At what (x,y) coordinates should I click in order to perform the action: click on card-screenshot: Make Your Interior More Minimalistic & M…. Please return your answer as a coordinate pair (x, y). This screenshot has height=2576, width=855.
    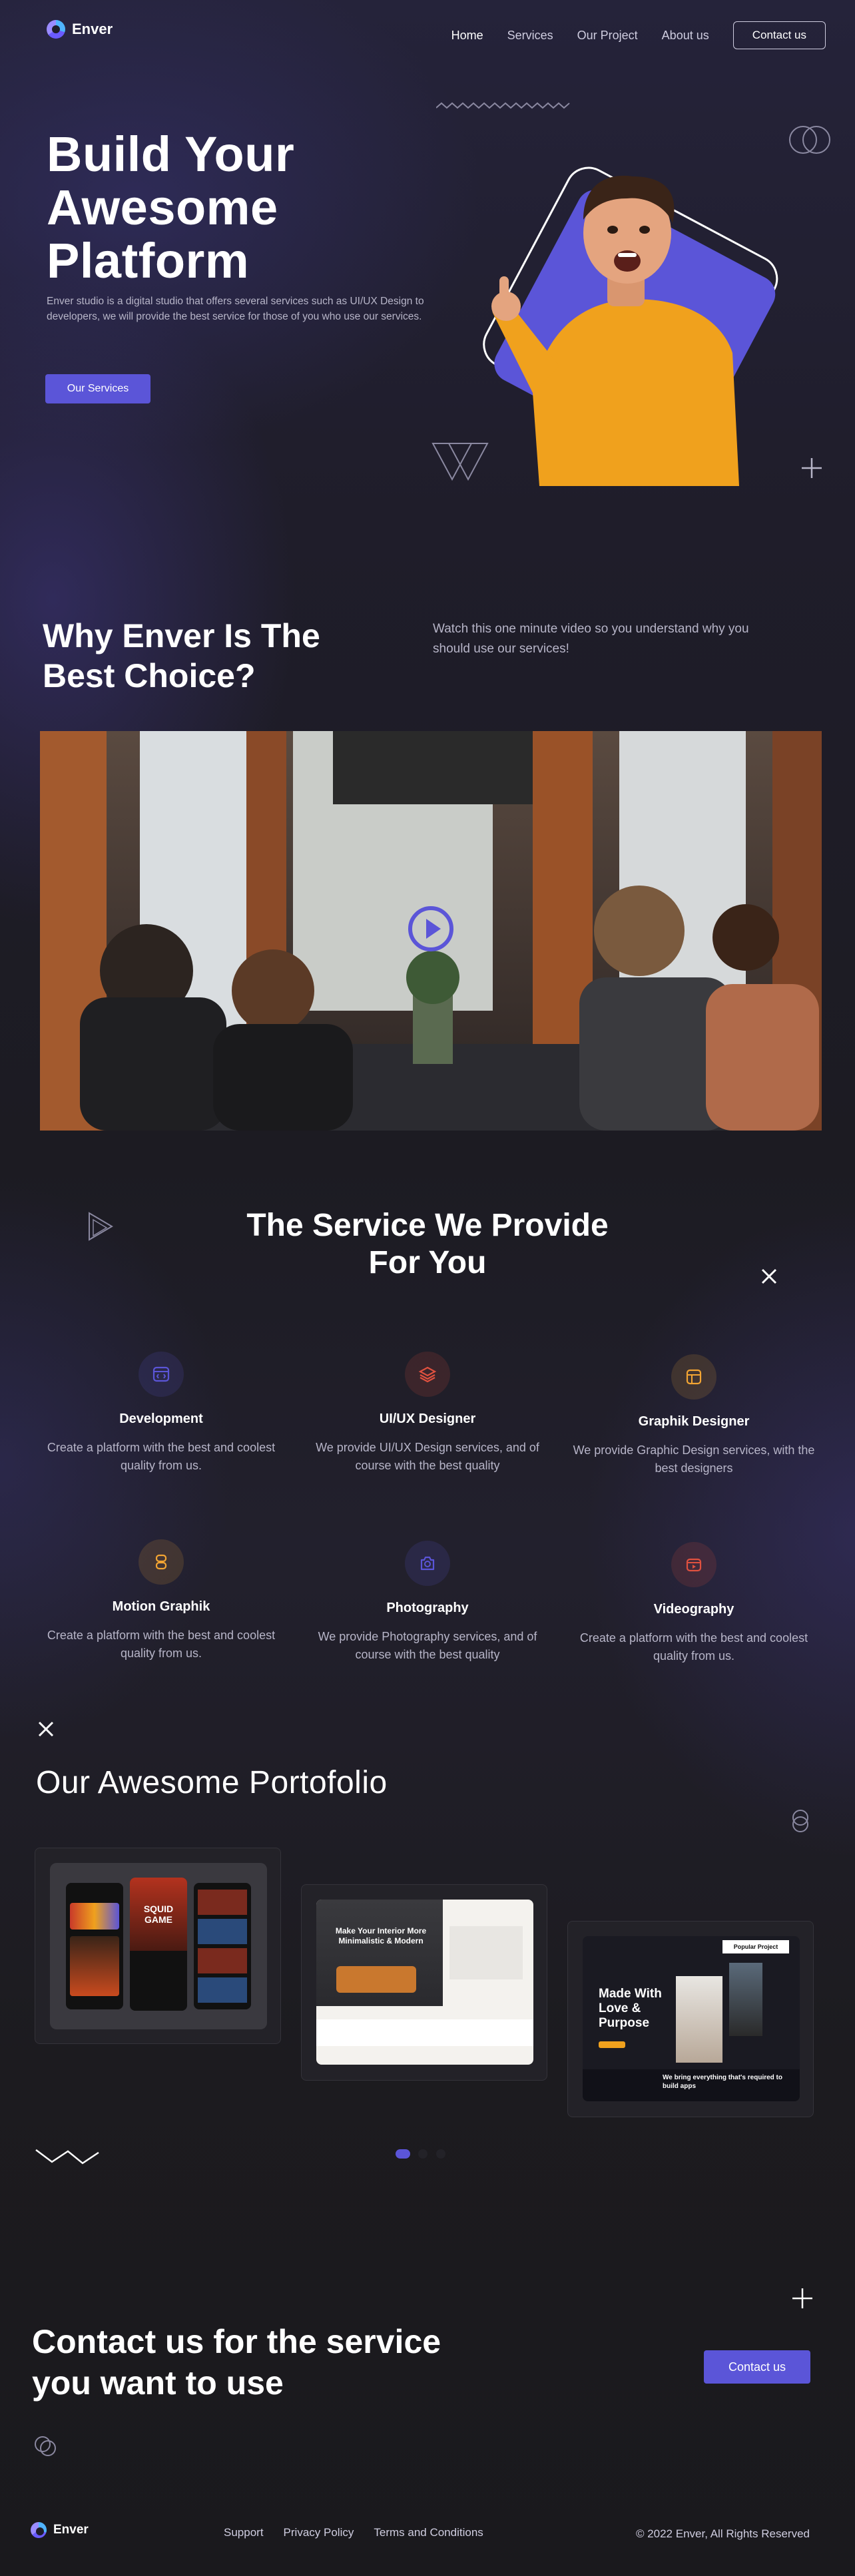
    Looking at the image, I should click on (424, 1982).